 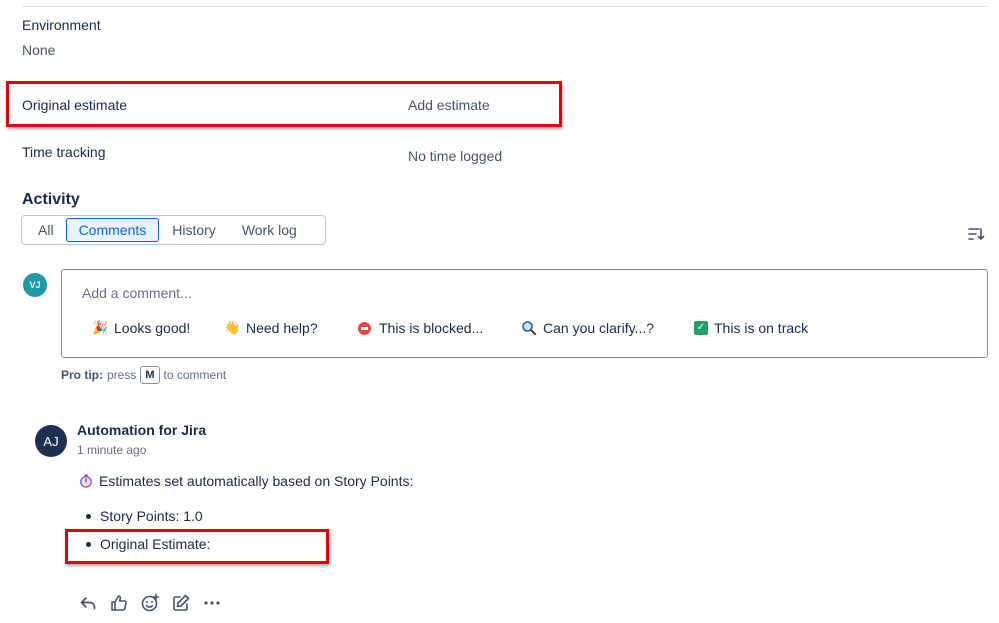 What do you see at coordinates (181, 603) in the screenshot?
I see `edit-icon` at bounding box center [181, 603].